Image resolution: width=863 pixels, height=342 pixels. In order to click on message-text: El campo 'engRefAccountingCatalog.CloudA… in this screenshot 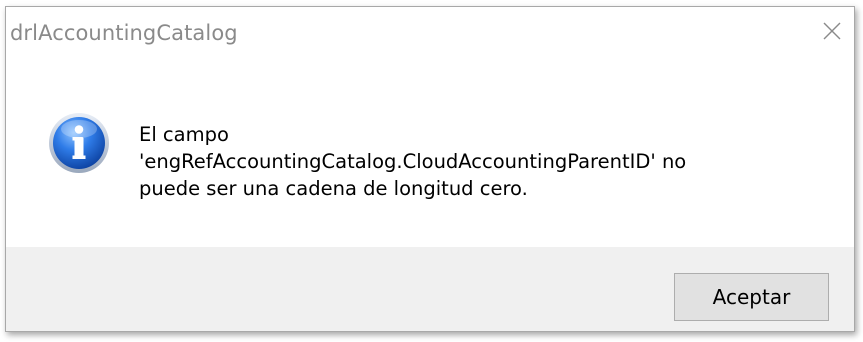, I will do `click(413, 161)`.